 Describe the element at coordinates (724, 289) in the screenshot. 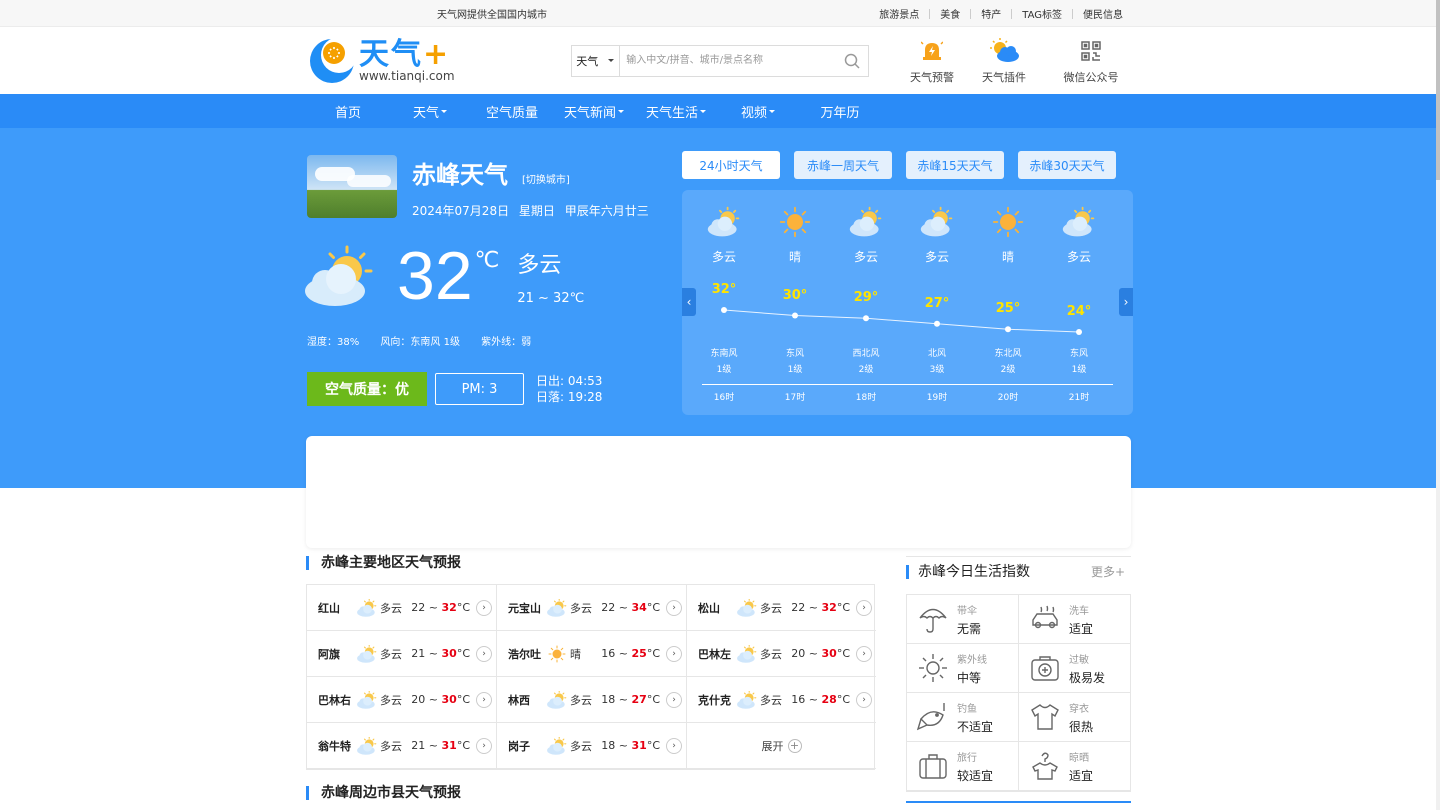

I see `hourly-temperature: 32°` at that location.